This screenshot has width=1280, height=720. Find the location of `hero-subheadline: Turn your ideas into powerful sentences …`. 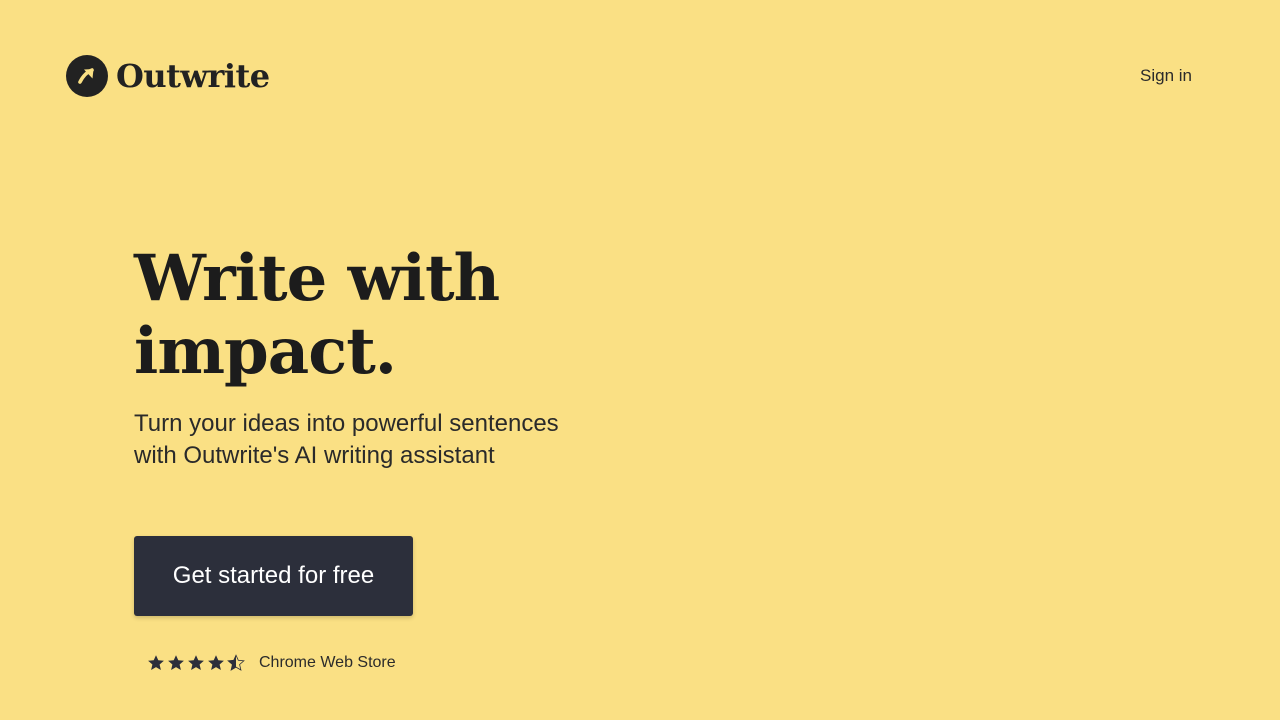

hero-subheadline: Turn your ideas into powerful sentences … is located at coordinates (369, 440).